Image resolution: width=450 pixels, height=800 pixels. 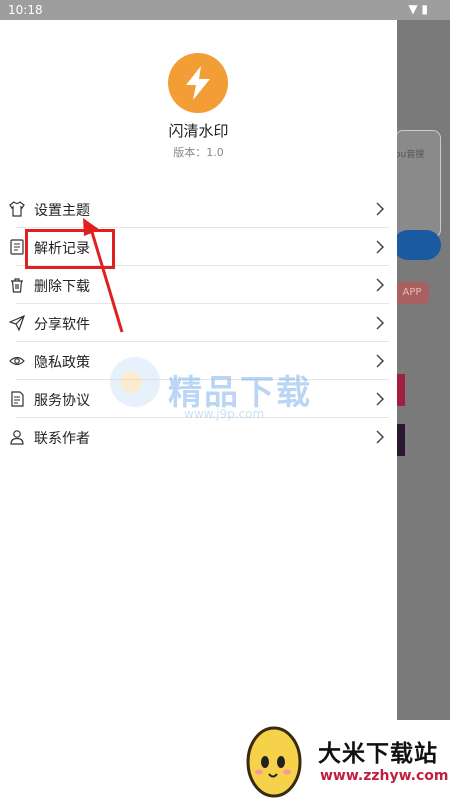 What do you see at coordinates (378, 754) in the screenshot?
I see `footer-title: 大米下载站` at bounding box center [378, 754].